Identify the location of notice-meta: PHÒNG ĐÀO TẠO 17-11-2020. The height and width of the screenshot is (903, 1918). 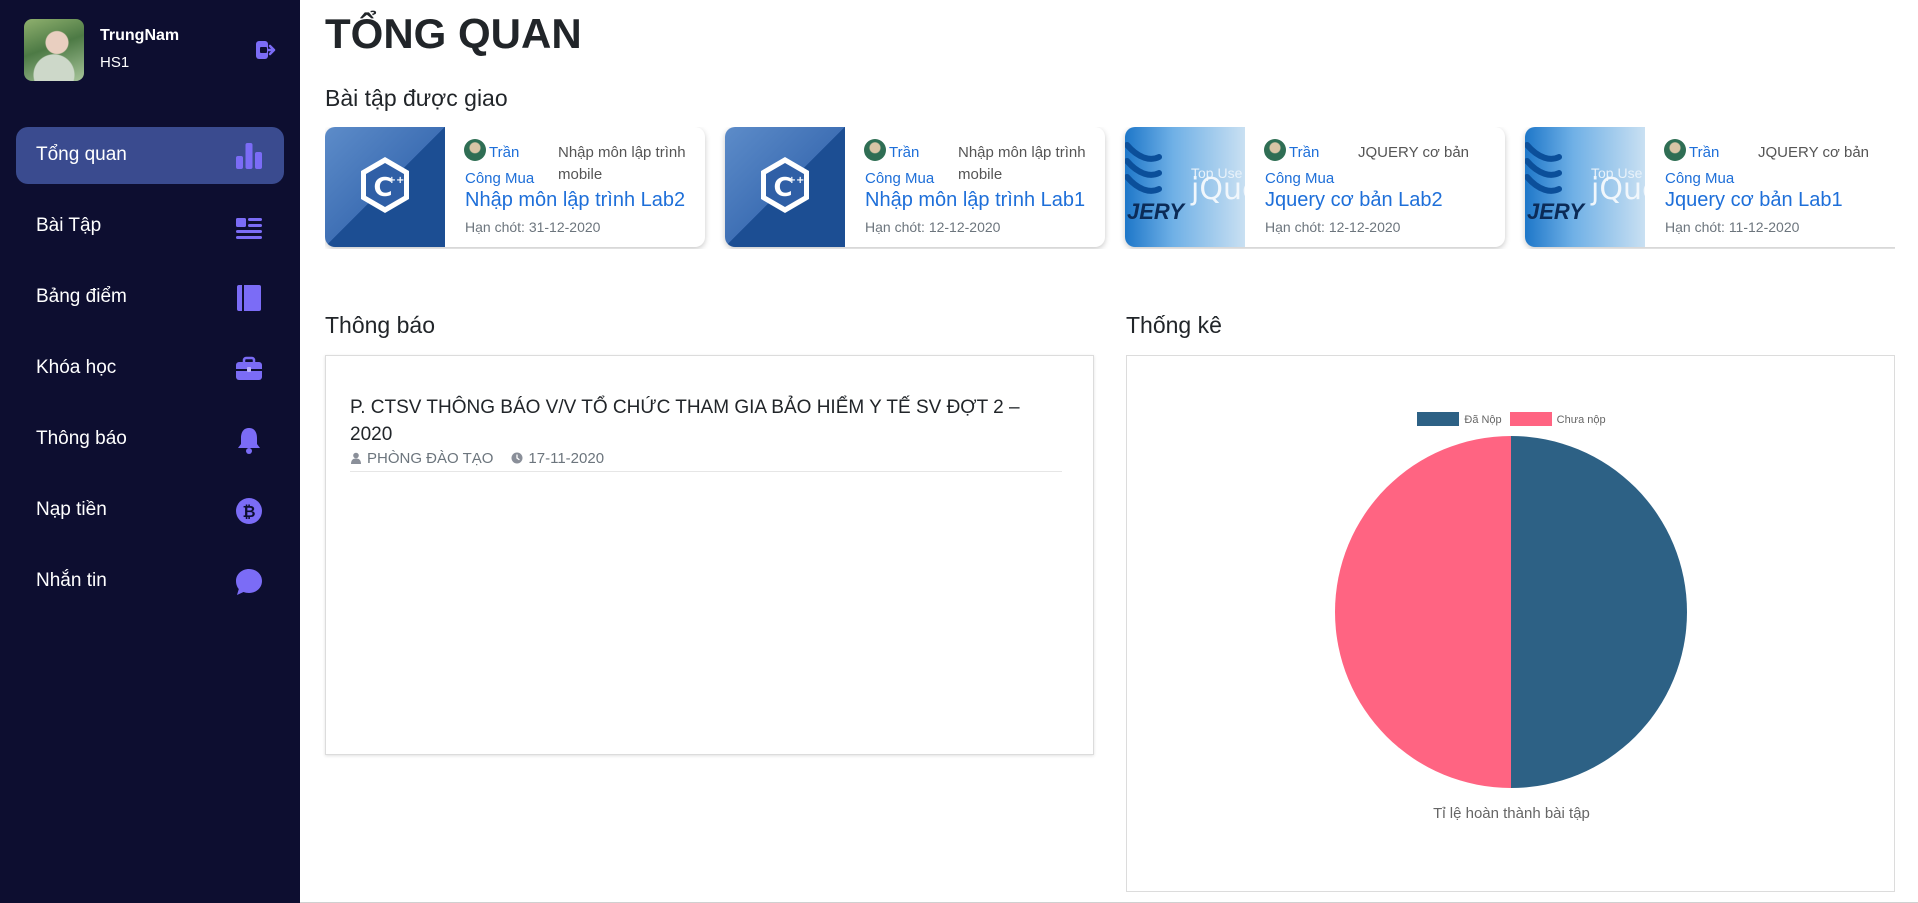
(477, 458).